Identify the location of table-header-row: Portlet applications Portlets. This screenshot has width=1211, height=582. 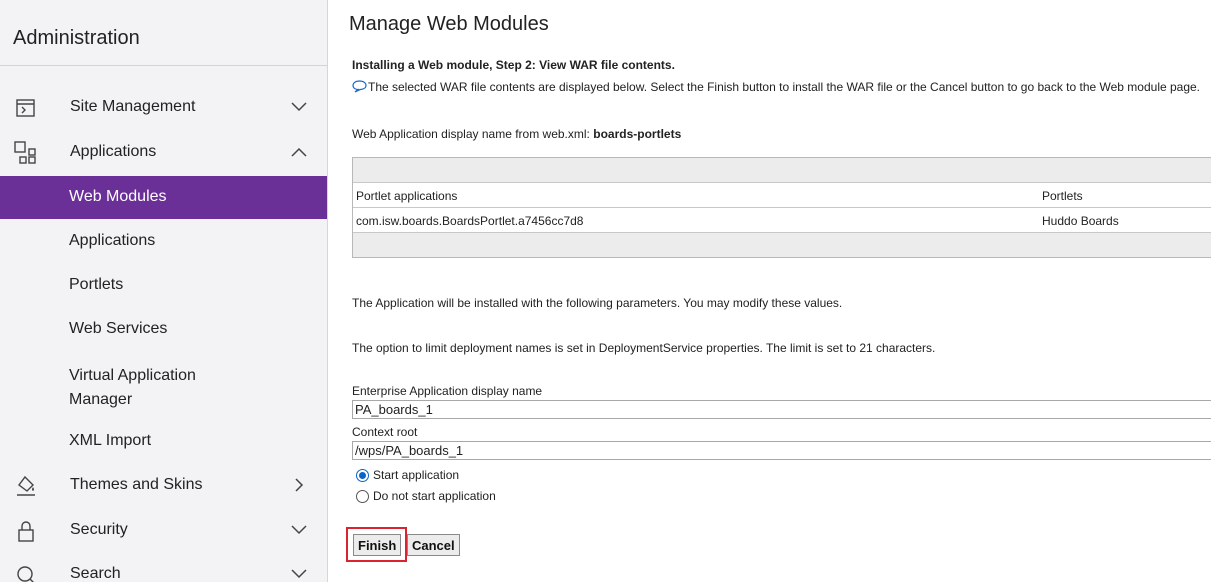
(782, 195).